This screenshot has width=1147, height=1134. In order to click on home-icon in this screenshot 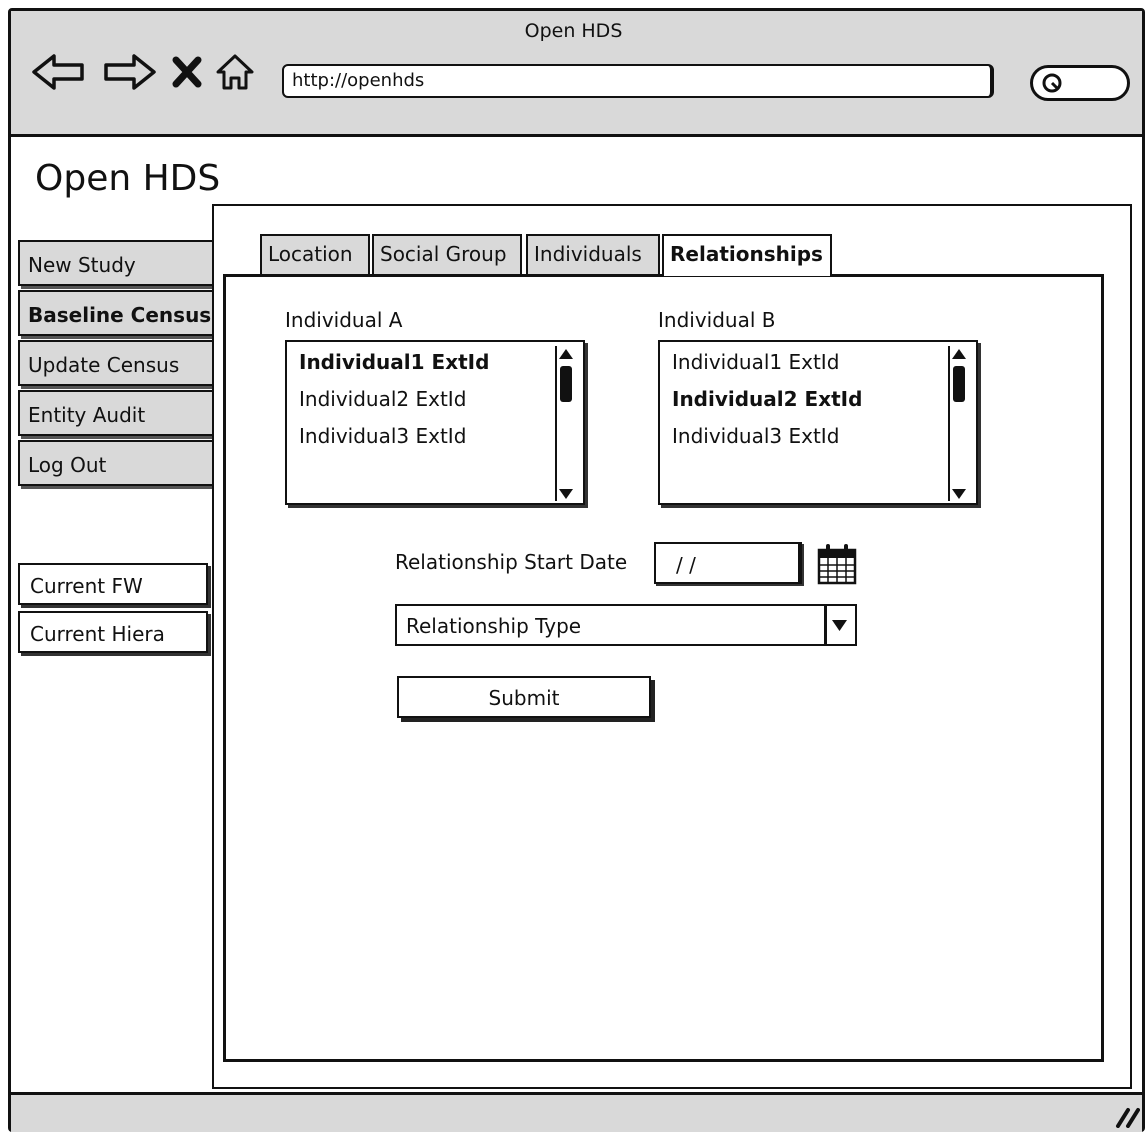, I will do `click(235, 72)`.